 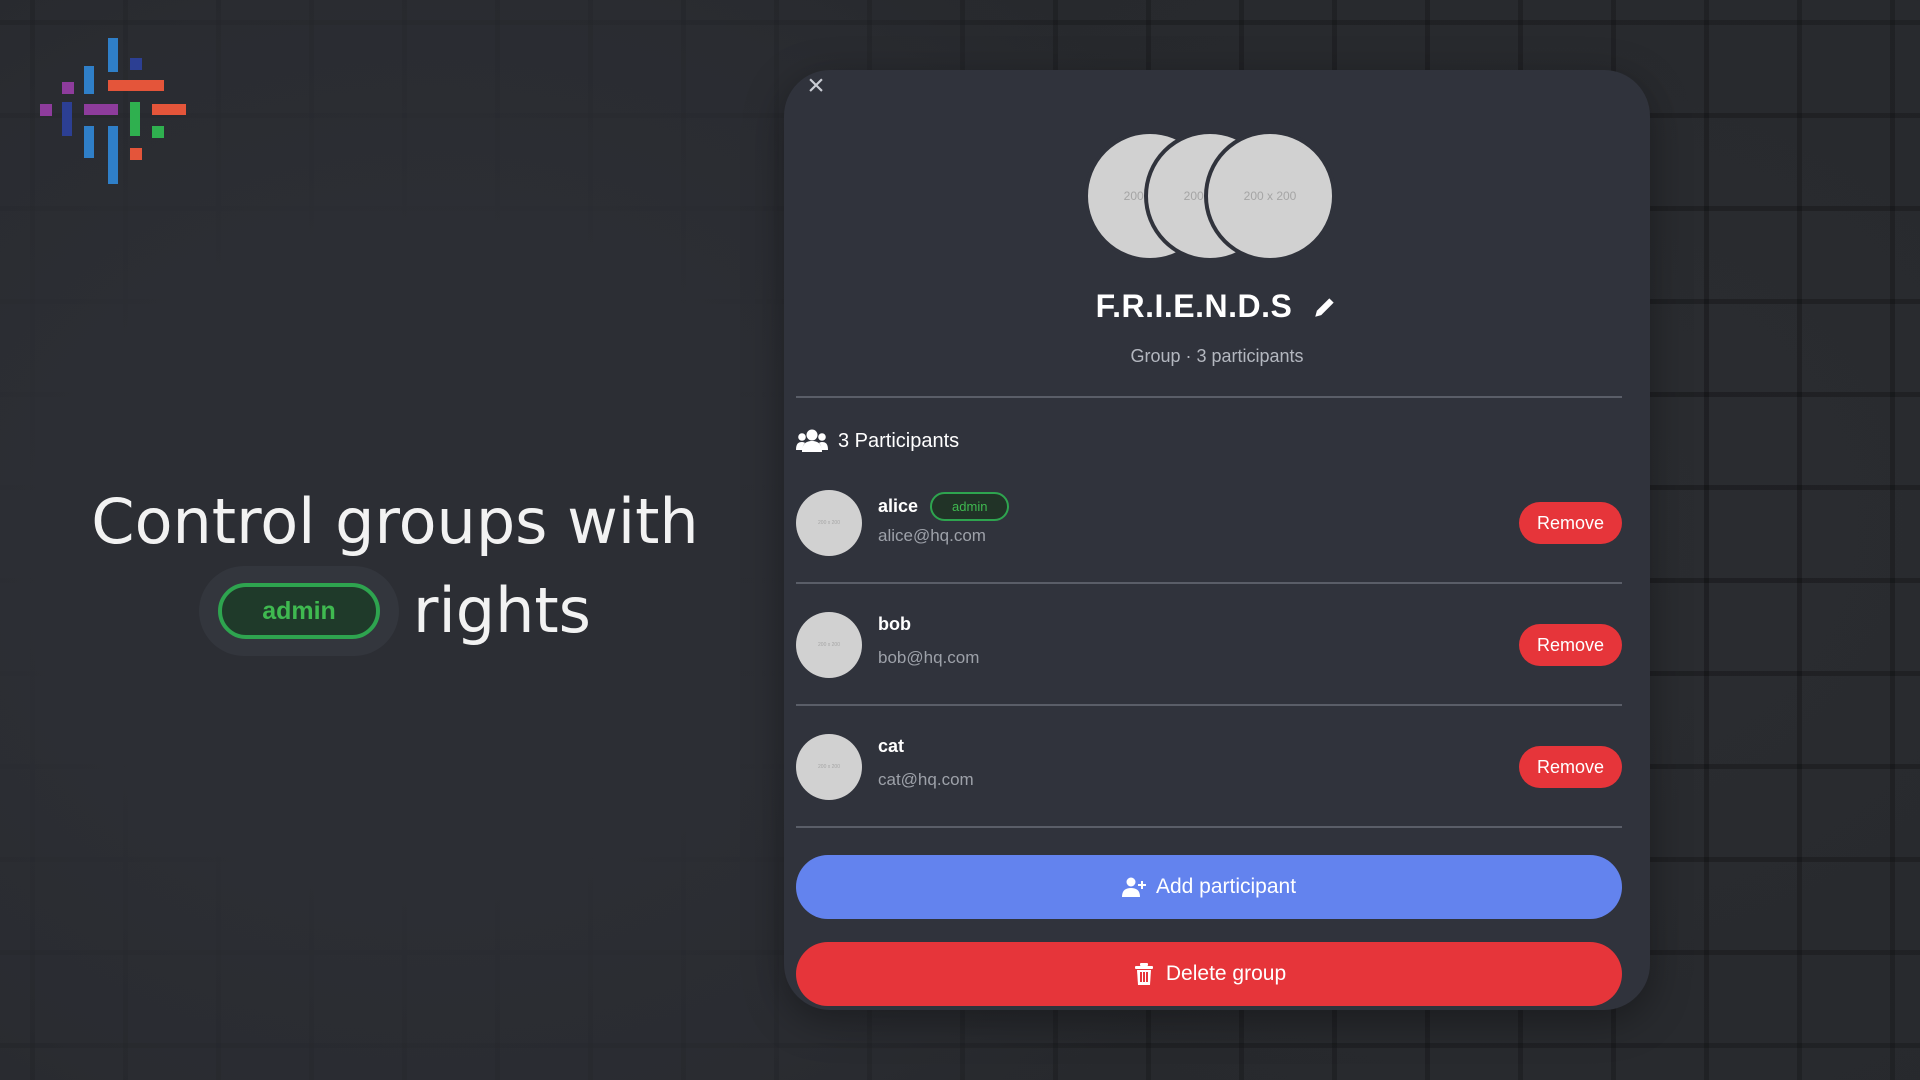 What do you see at coordinates (1226, 973) in the screenshot?
I see `delete-group-label: Delete group` at bounding box center [1226, 973].